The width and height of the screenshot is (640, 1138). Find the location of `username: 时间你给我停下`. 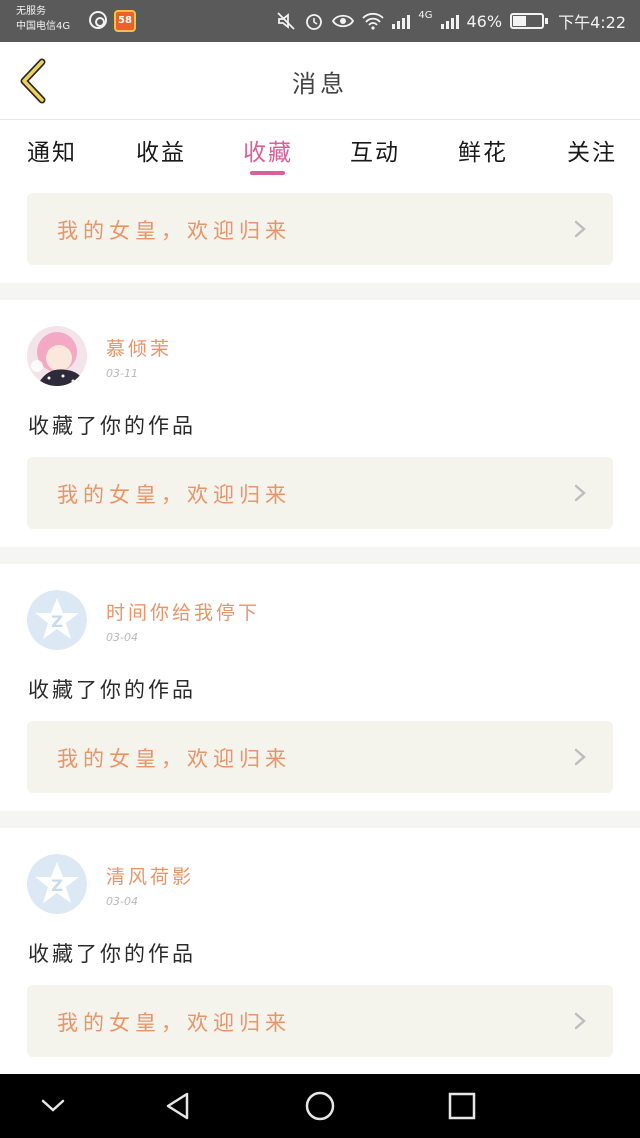

username: 时间你给我停下 is located at coordinates (183, 611).